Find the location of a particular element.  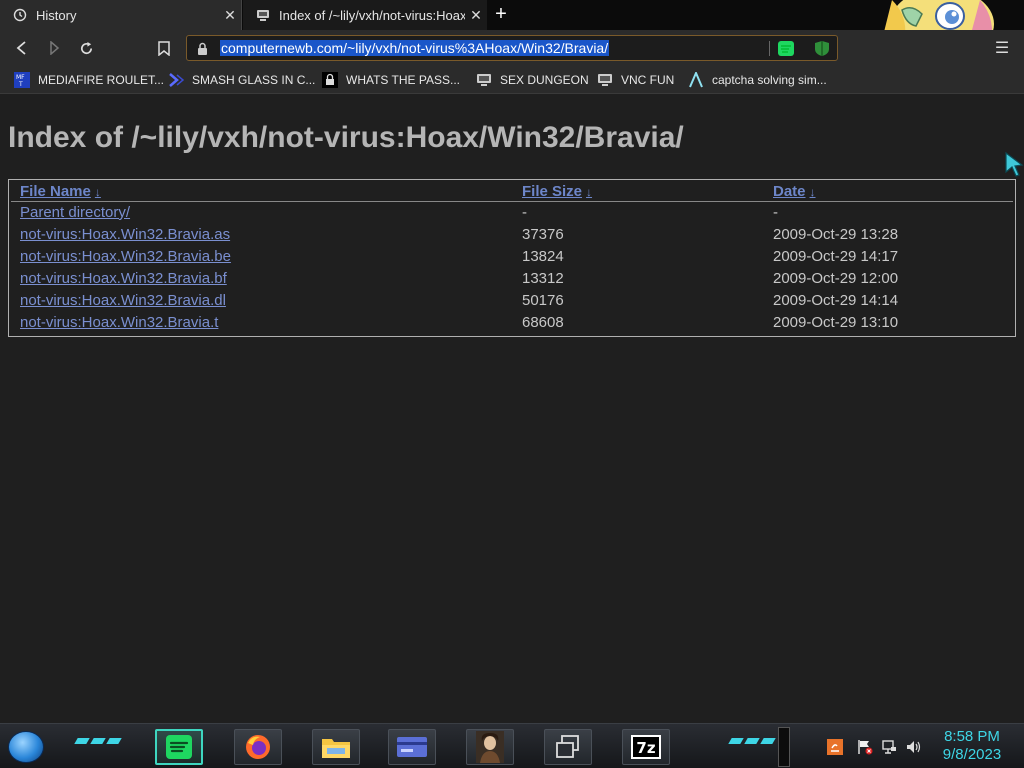

spotify-icon is located at coordinates (179, 747).